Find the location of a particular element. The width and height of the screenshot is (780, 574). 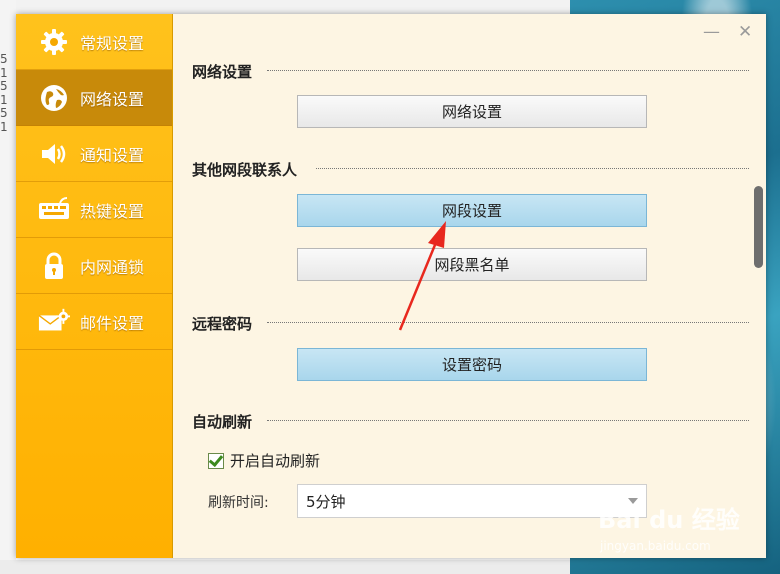

close-button: ✕ is located at coordinates (745, 32).